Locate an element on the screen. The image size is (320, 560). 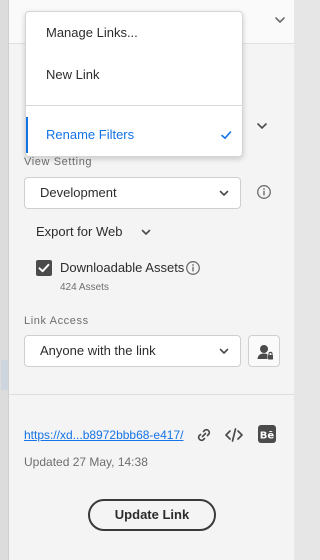
link-icon is located at coordinates (204, 435).